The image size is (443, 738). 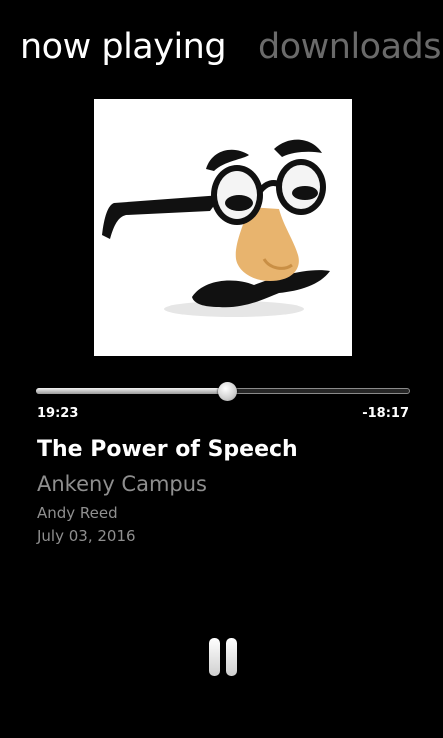 I want to click on progress-fill, so click(x=131, y=391).